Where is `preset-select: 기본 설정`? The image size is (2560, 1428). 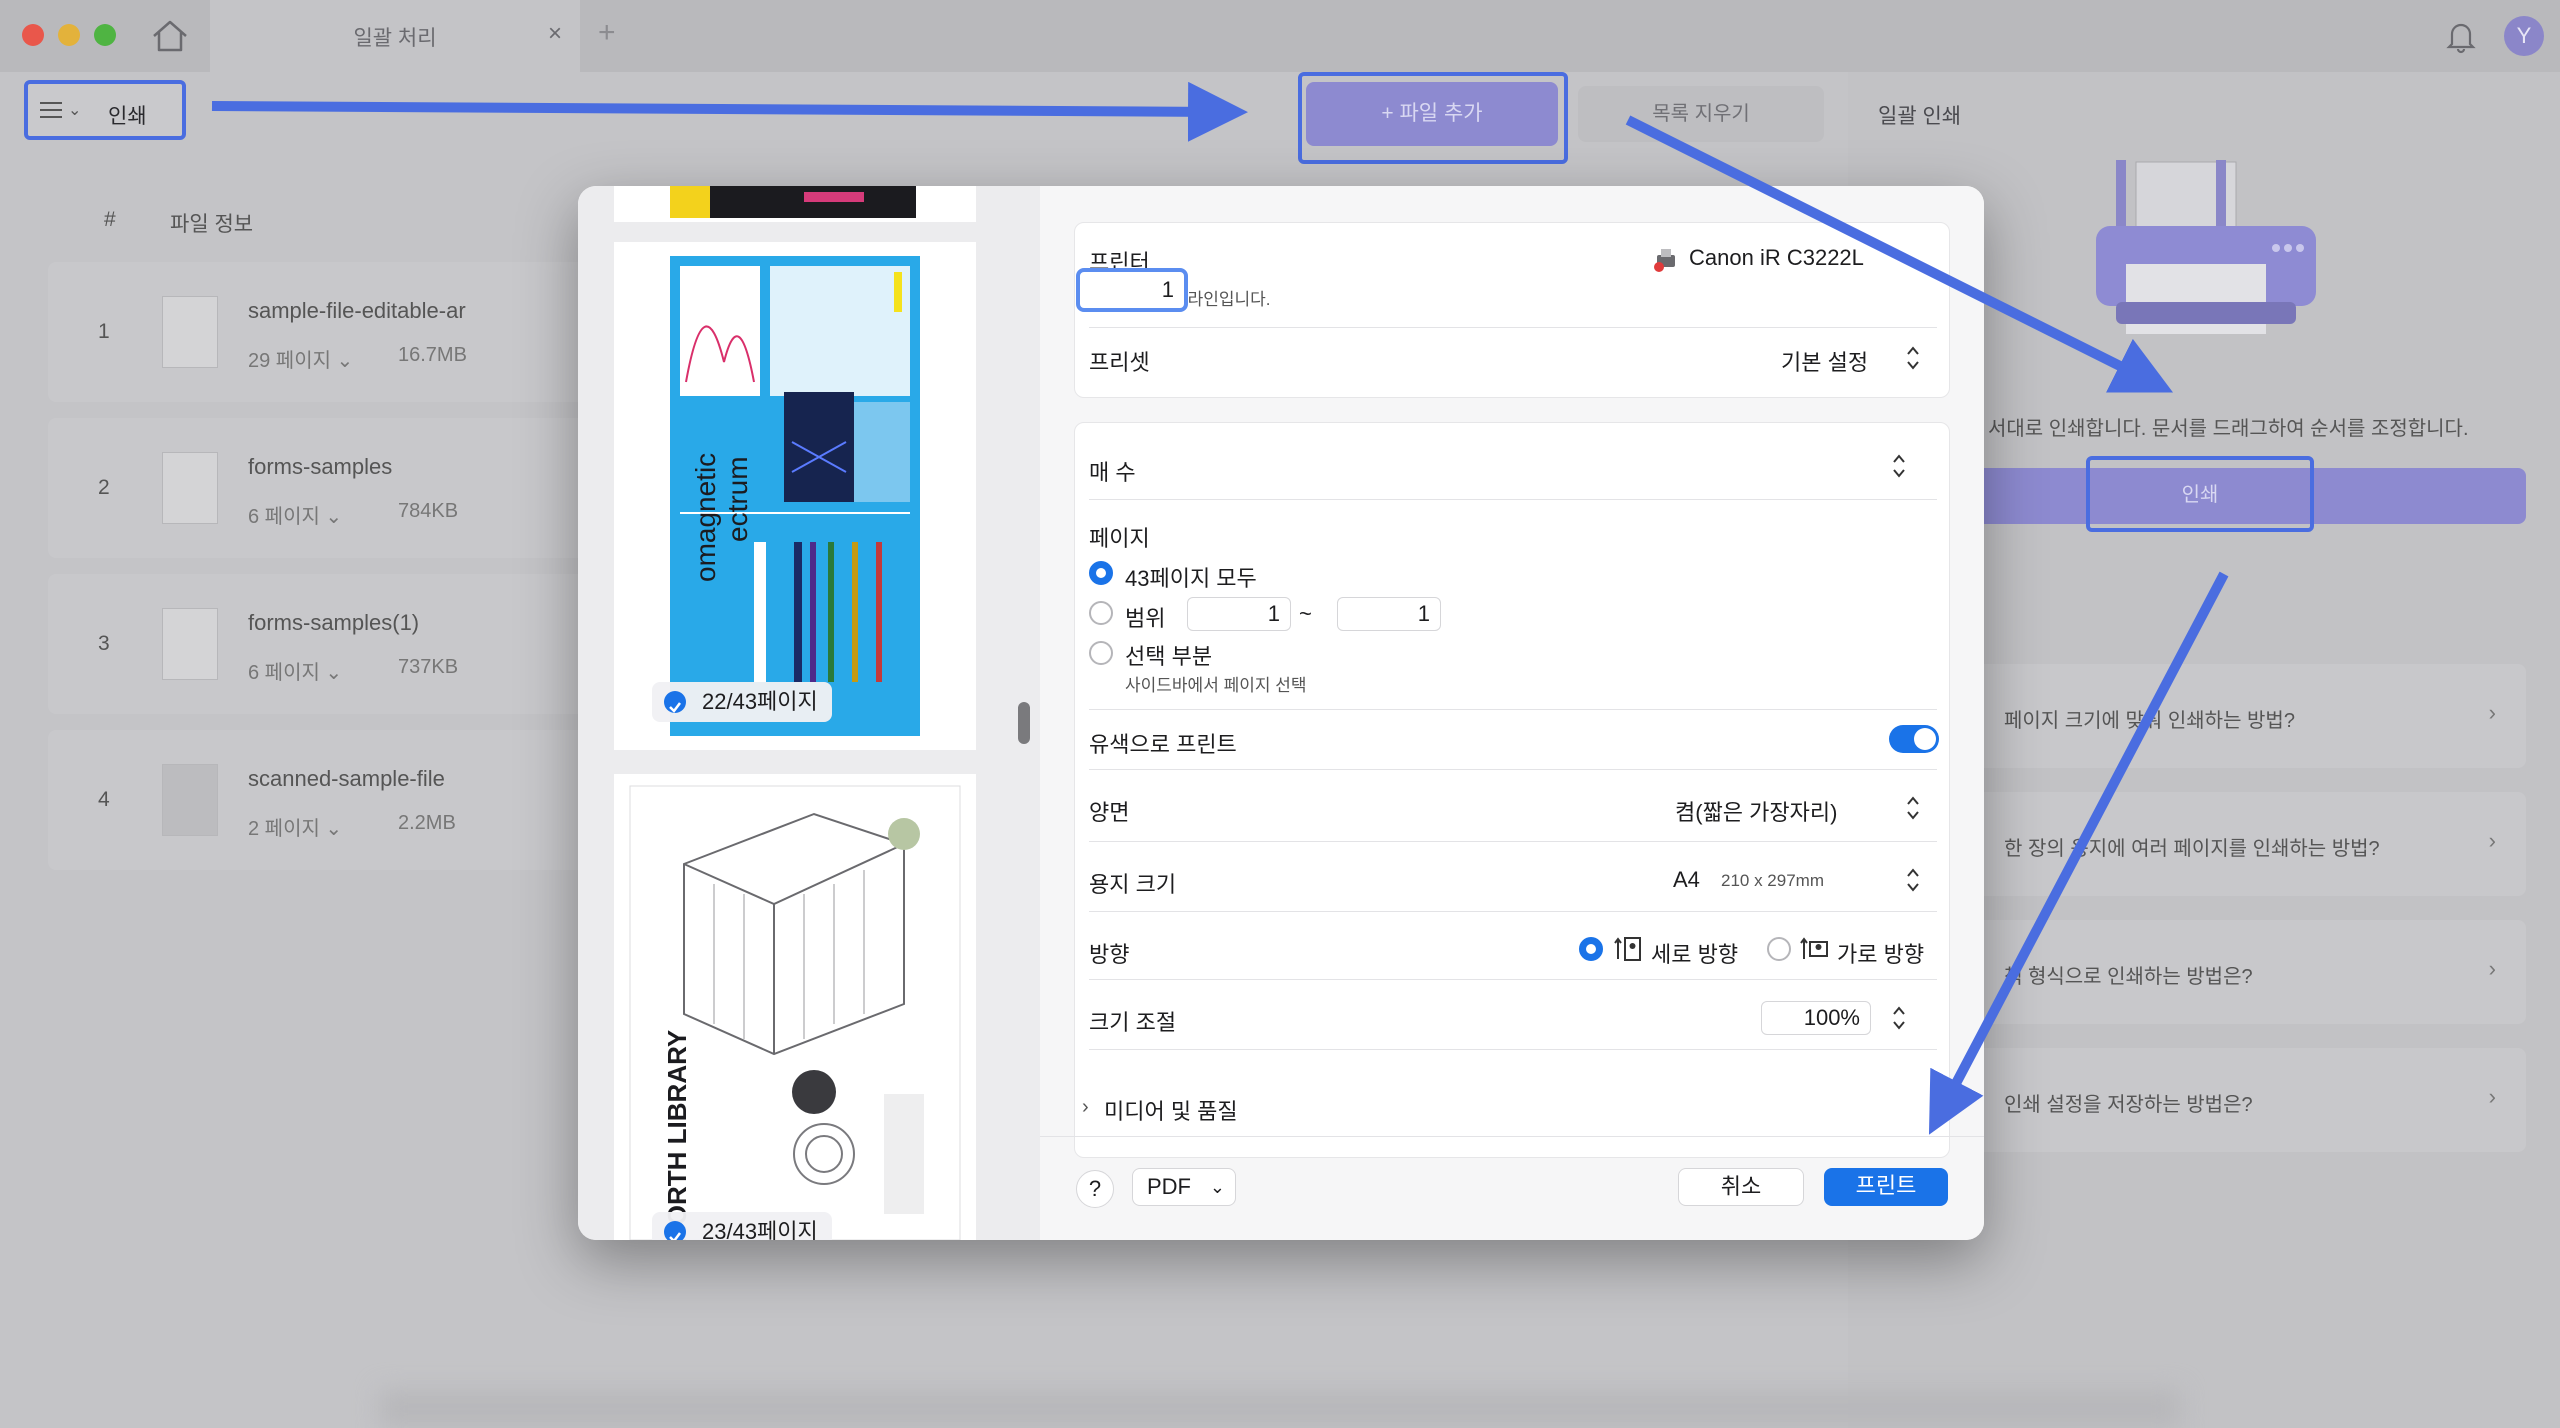
preset-select: 기본 설정 is located at coordinates (1824, 361).